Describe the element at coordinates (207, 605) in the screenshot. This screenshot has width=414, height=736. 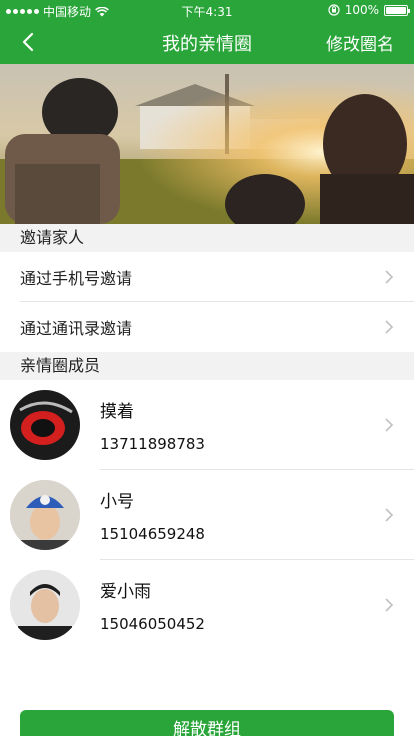
I see `member-row: 爱小雨 15046050452` at that location.